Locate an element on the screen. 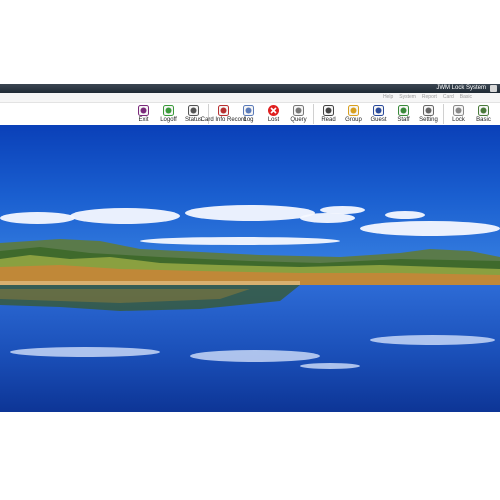 This screenshot has height=500, width=500. guest-label: Guest is located at coordinates (378, 120).